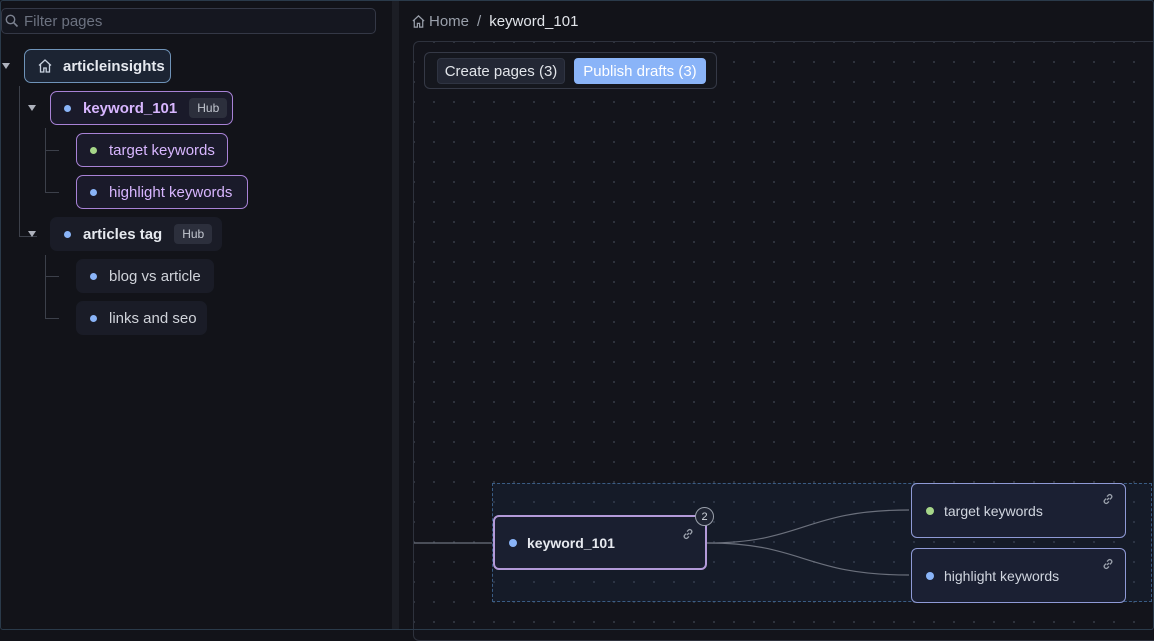  What do you see at coordinates (171, 192) in the screenshot?
I see `tree-node-label: highlight keywords` at bounding box center [171, 192].